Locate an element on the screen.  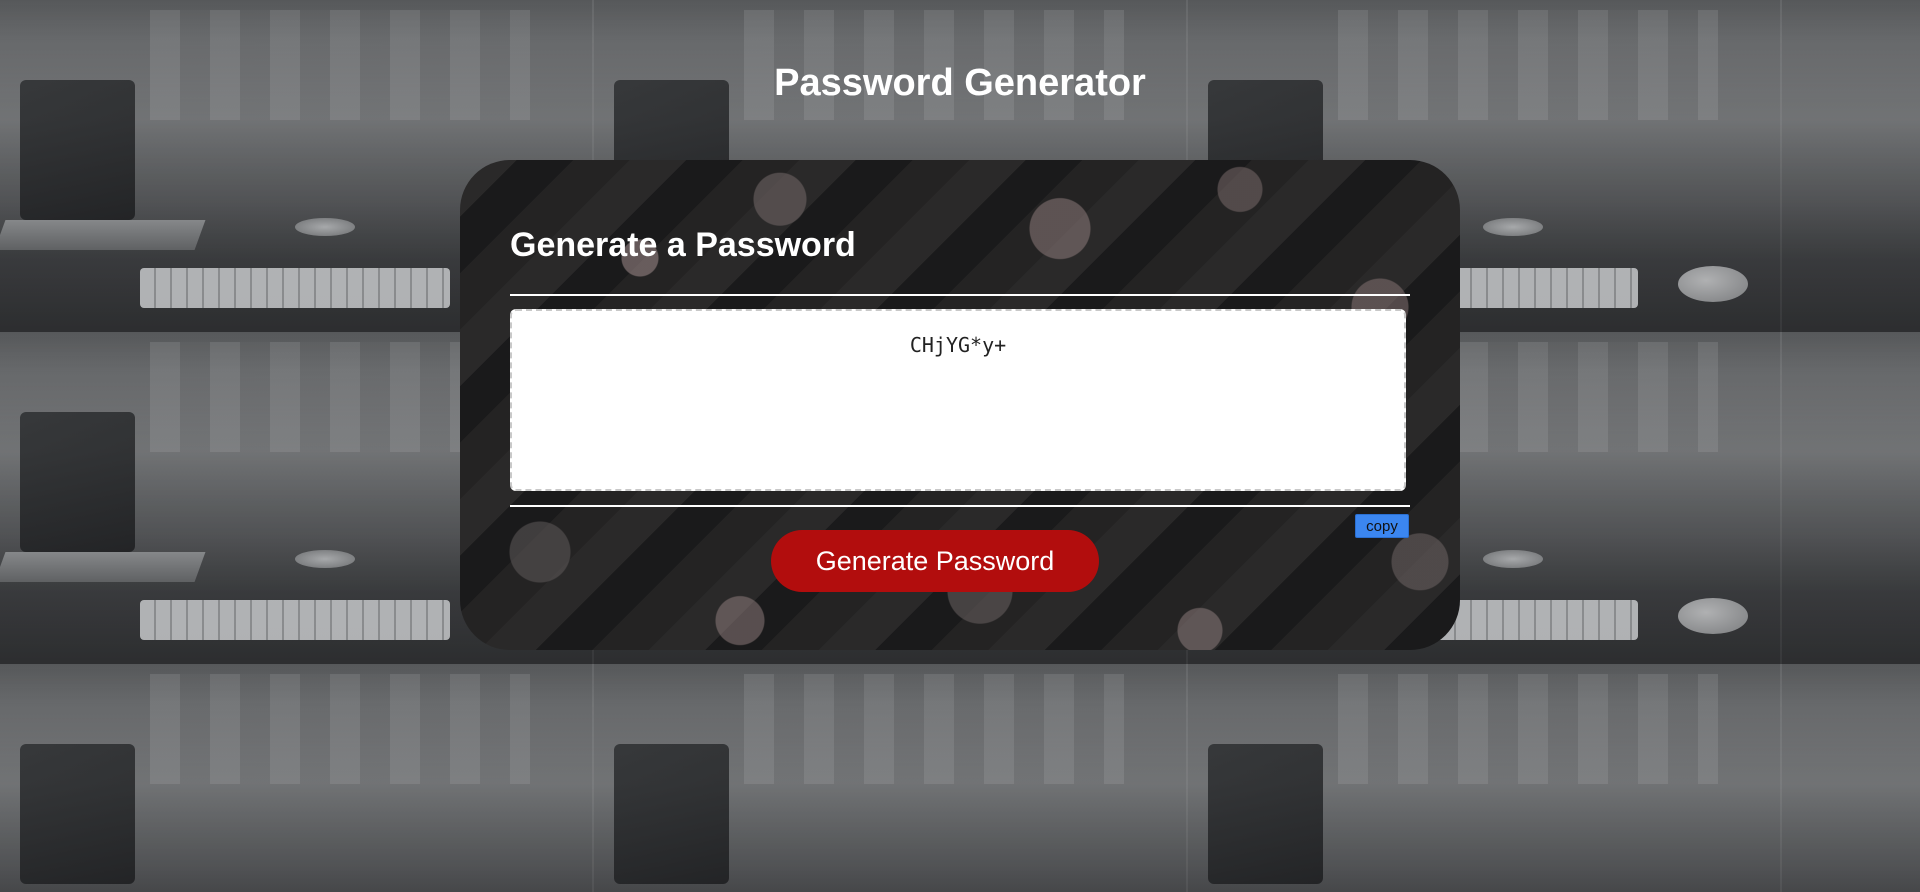
card-heading: Generate a Password is located at coordinates (683, 245).